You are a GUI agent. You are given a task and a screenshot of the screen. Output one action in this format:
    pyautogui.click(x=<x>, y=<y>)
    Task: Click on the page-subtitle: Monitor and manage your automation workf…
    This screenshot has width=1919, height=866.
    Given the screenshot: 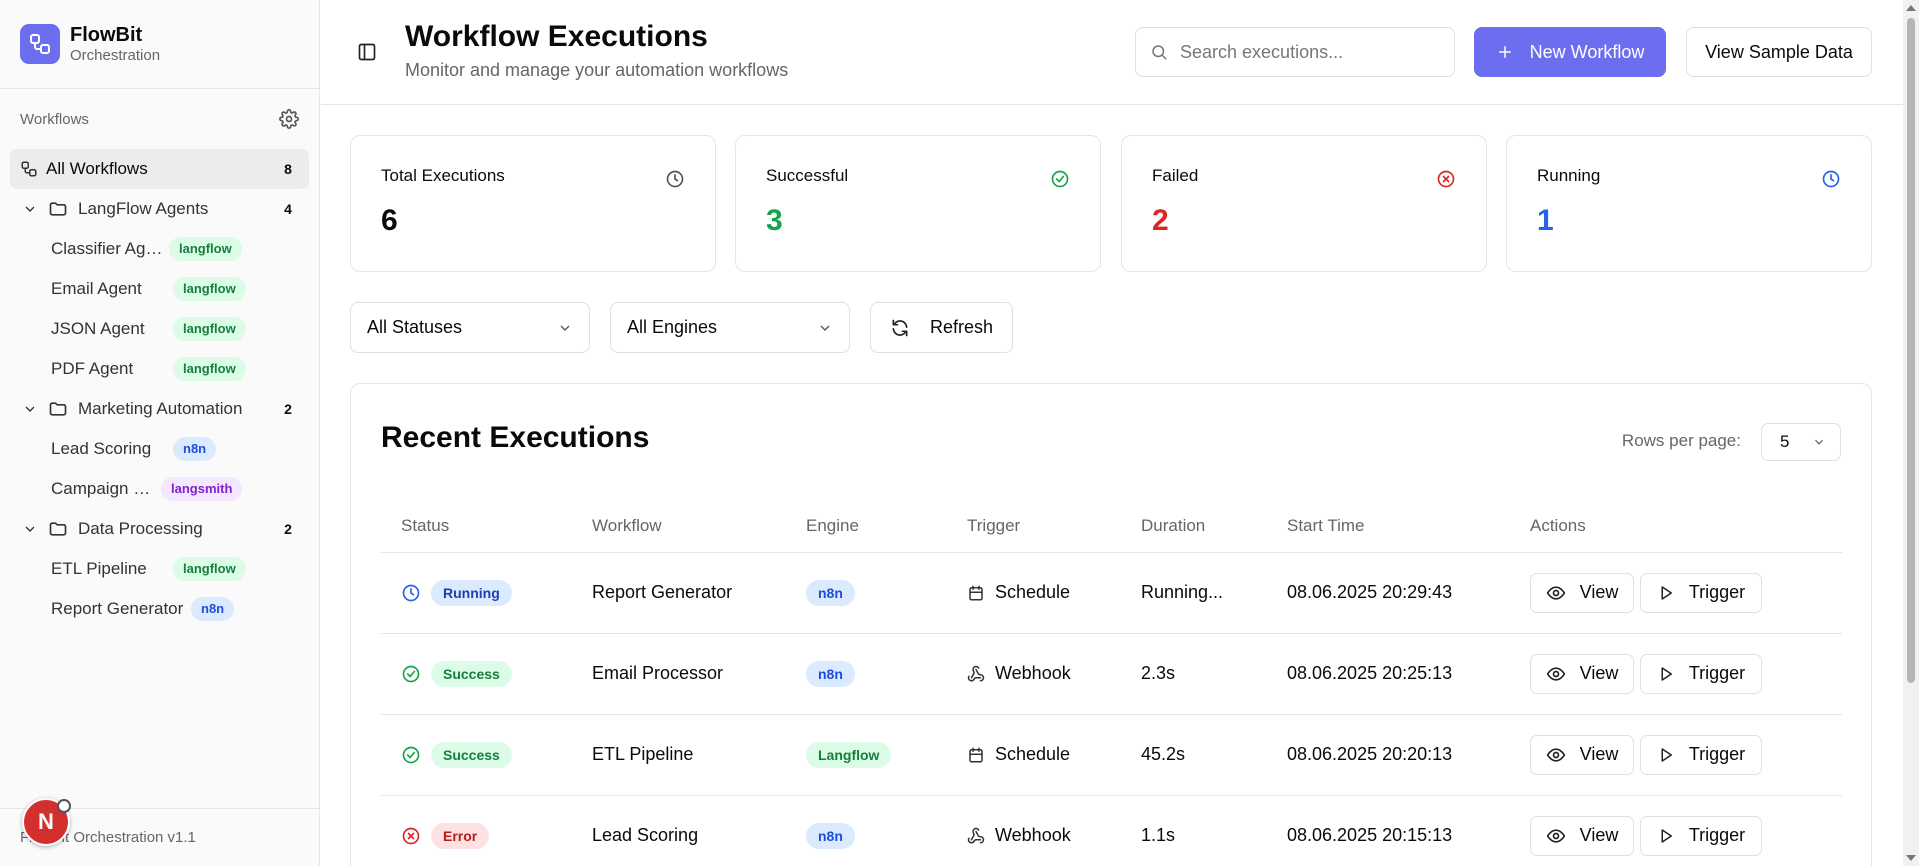 What is the action you would take?
    pyautogui.click(x=597, y=70)
    